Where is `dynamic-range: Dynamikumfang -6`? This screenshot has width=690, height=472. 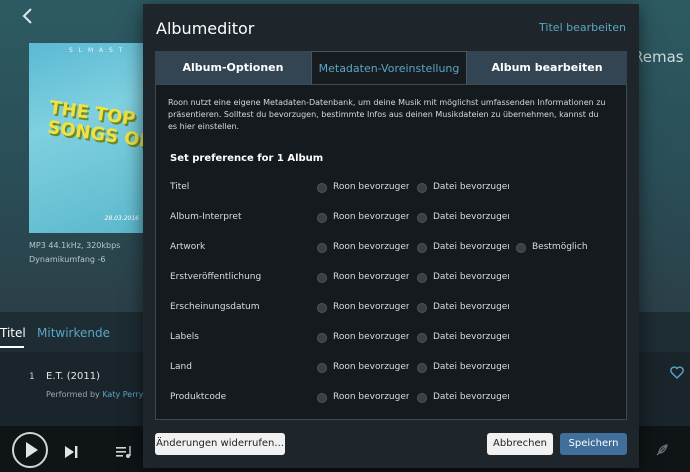
dynamic-range: Dynamikumfang -6 is located at coordinates (67, 259).